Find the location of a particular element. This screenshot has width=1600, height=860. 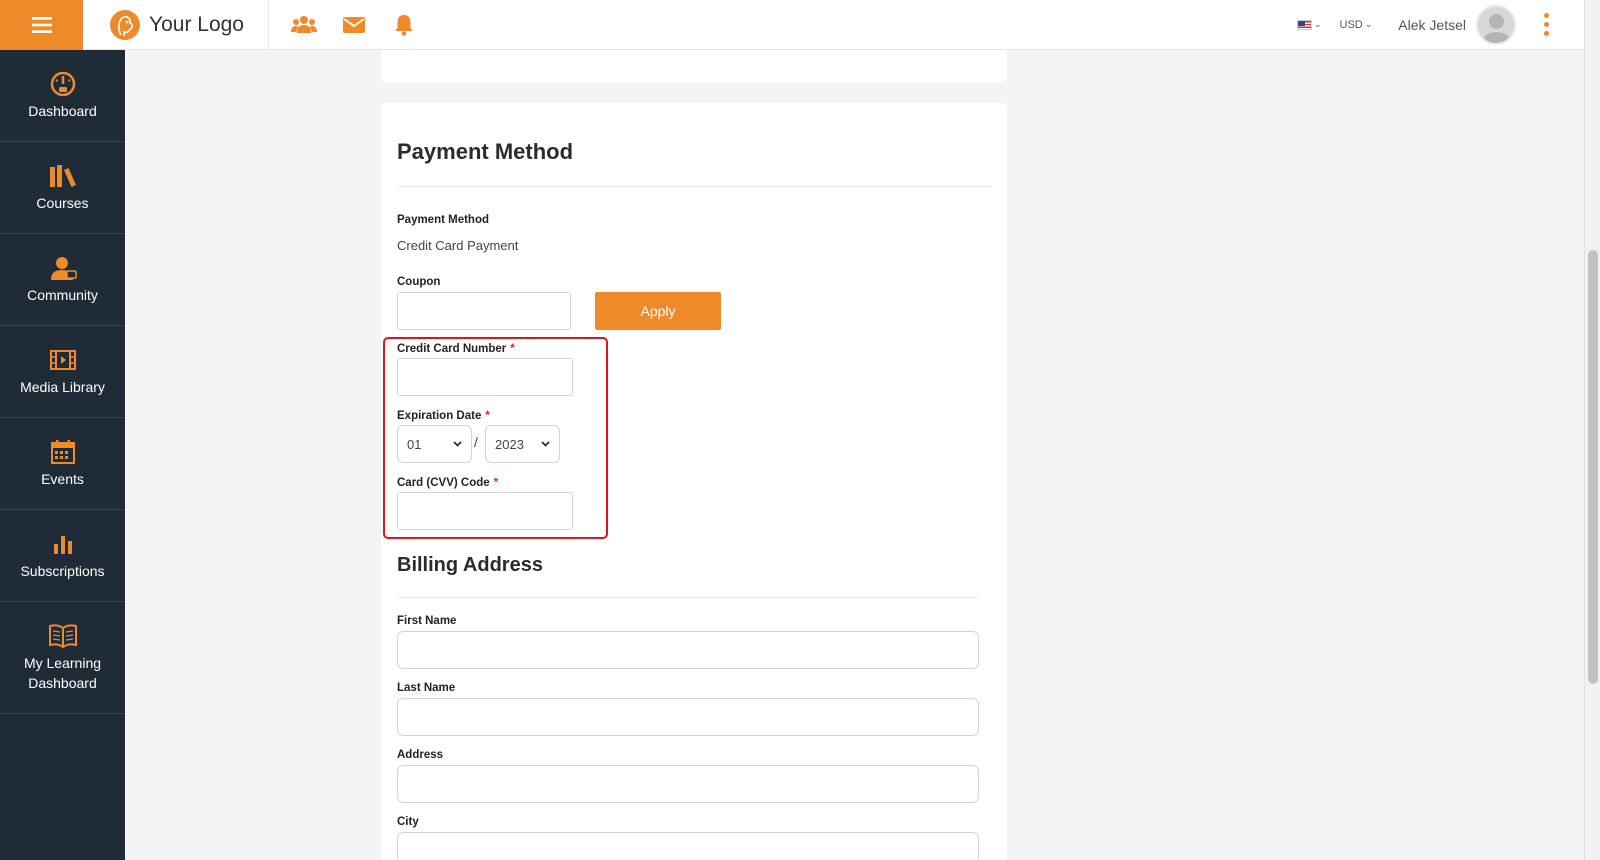

last-name-label: Last Name is located at coordinates (426, 688).